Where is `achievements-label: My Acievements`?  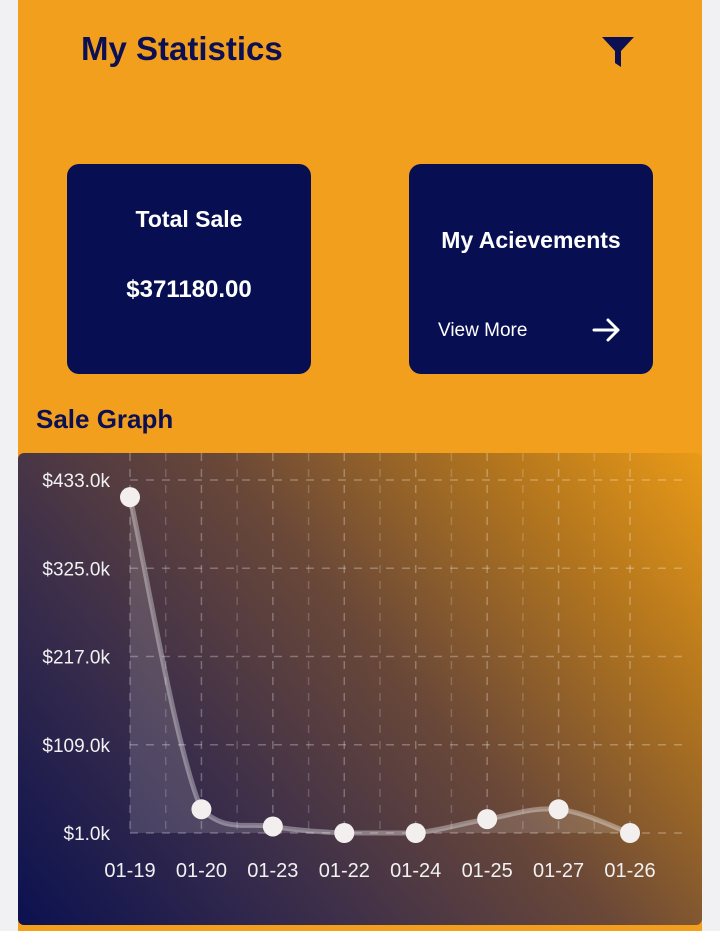
achievements-label: My Acievements is located at coordinates (531, 240).